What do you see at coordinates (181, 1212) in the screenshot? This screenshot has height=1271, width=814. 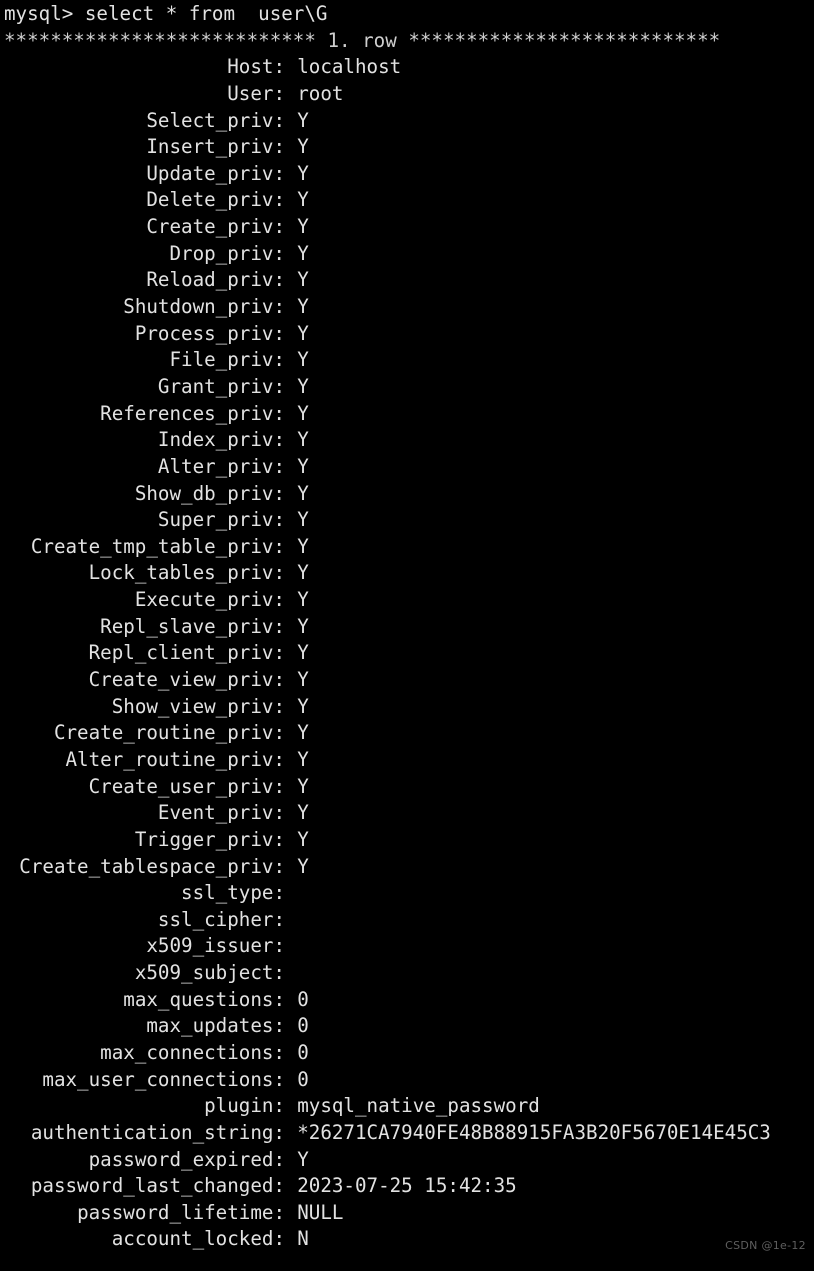 I see `field-label: password_lifetime:` at bounding box center [181, 1212].